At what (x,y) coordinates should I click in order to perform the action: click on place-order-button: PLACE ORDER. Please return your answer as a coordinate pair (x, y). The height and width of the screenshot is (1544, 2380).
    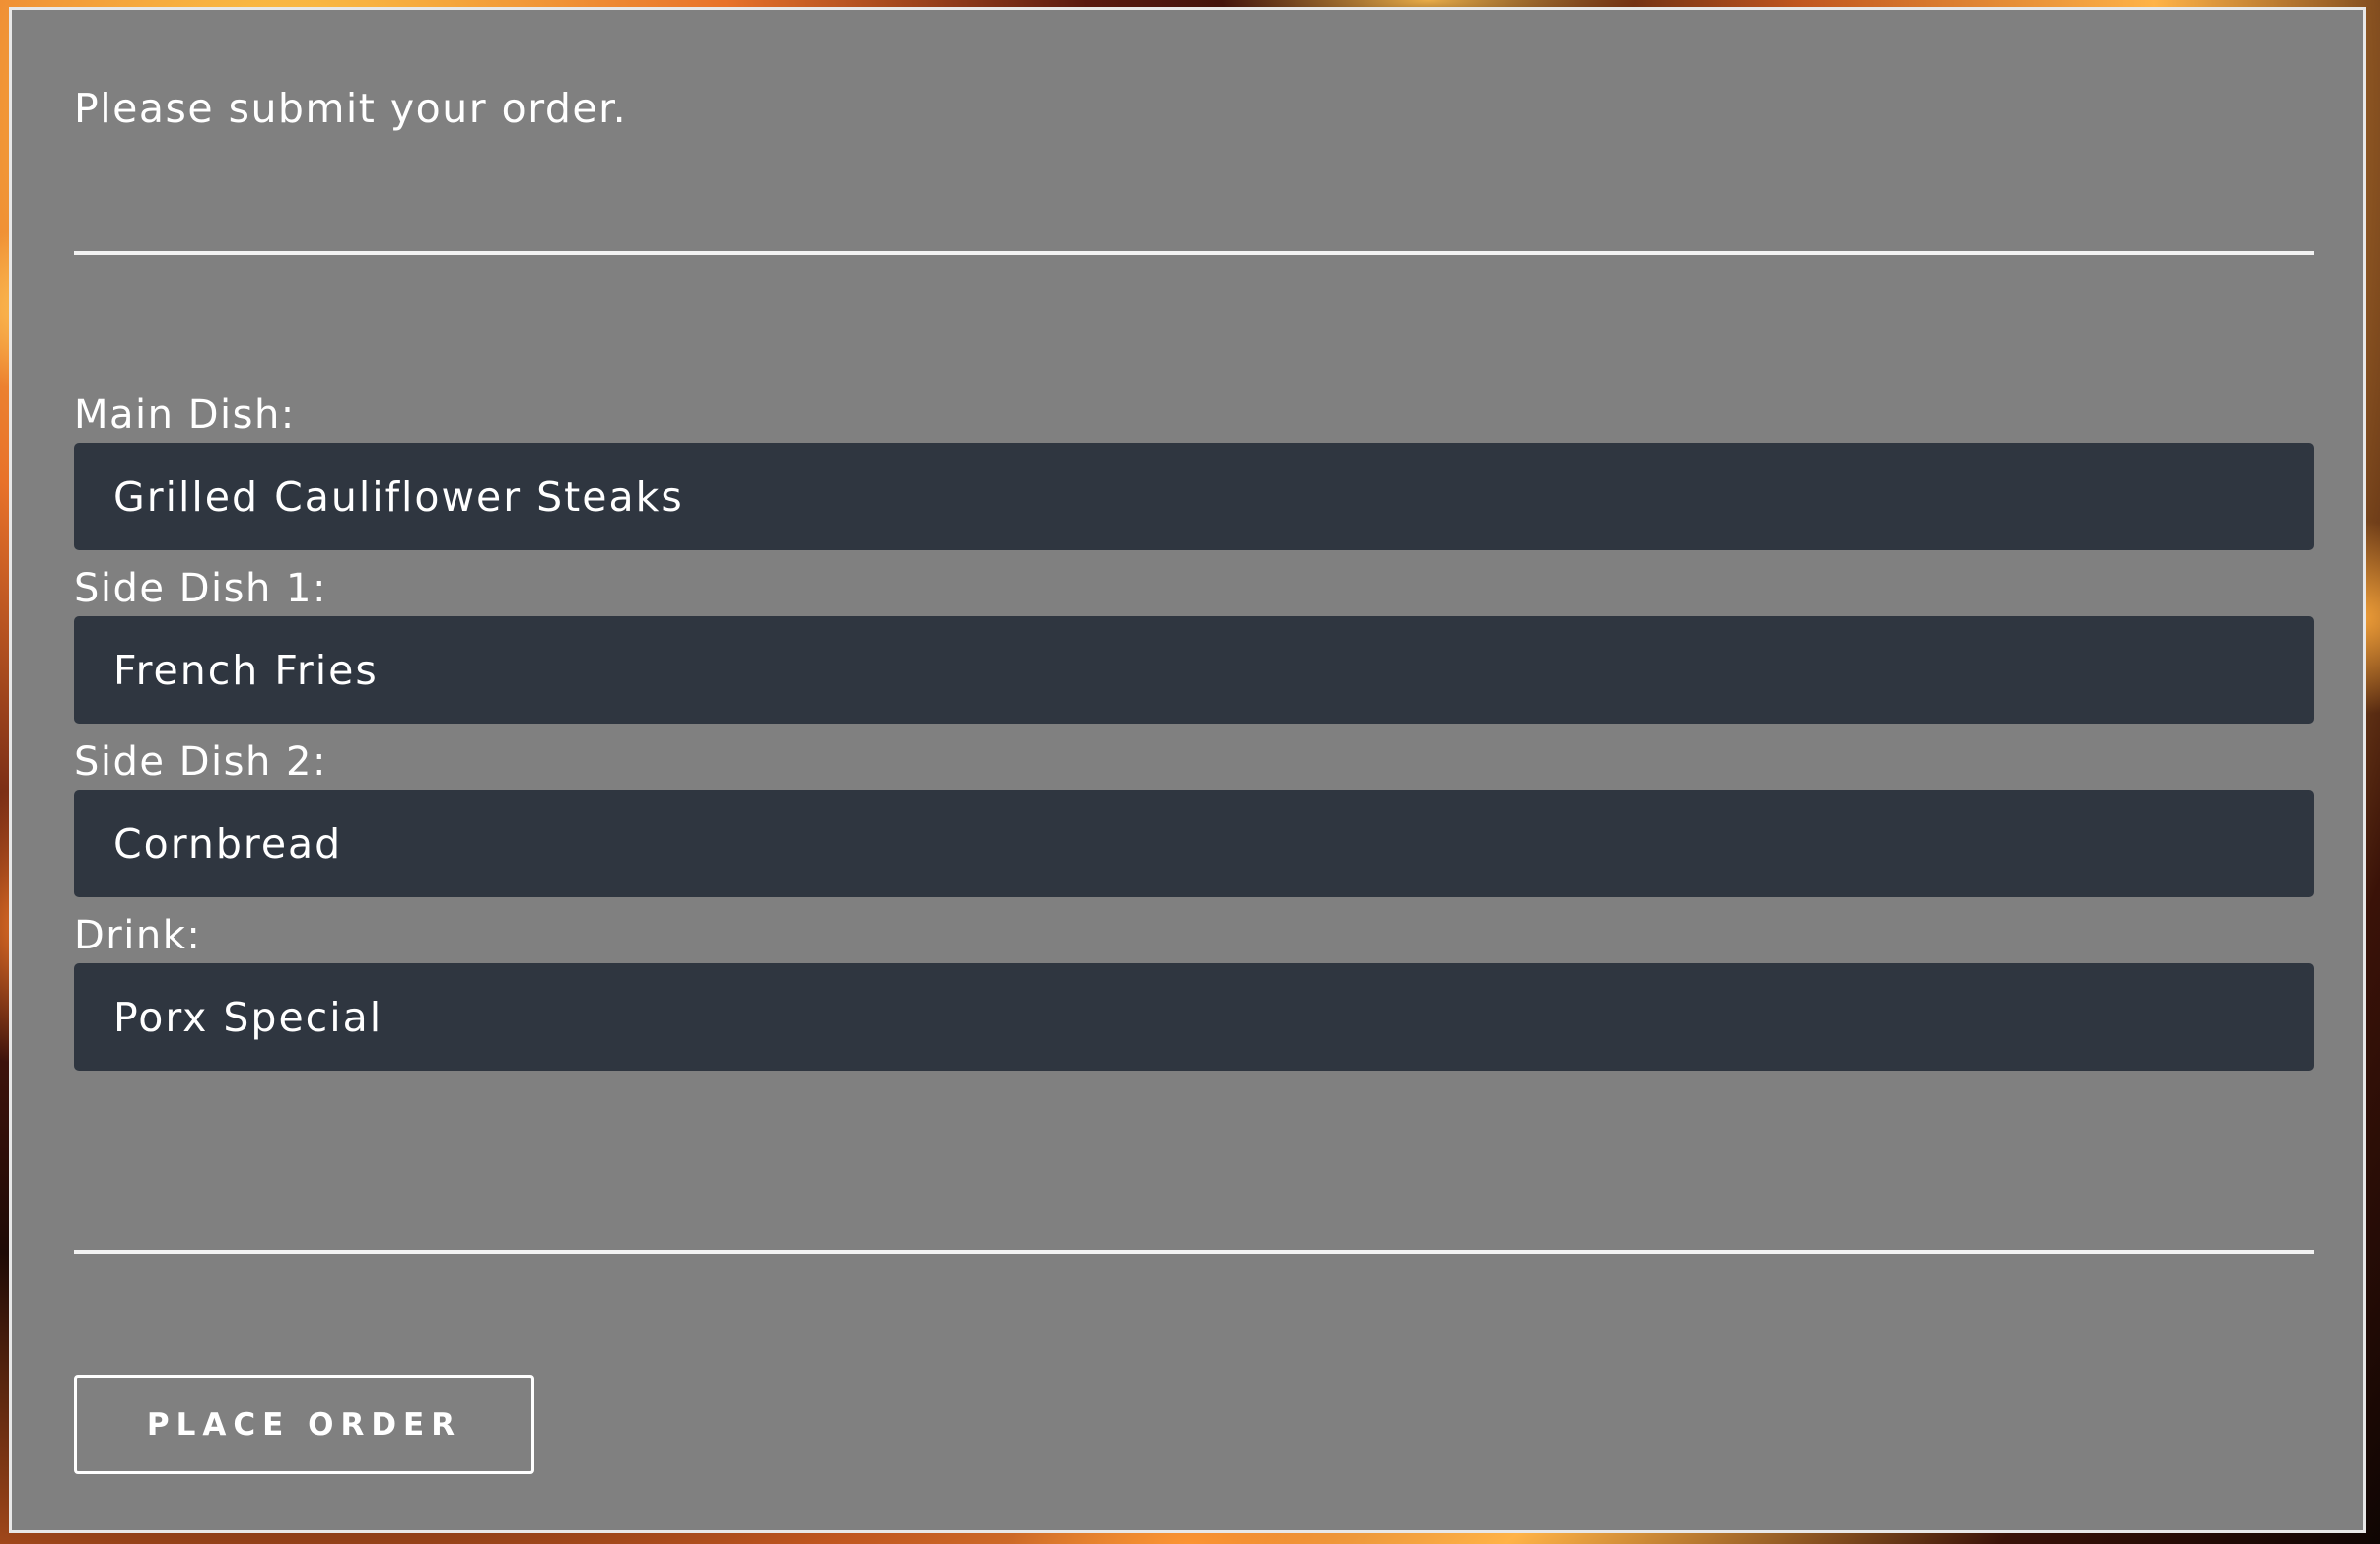
    Looking at the image, I should click on (304, 1424).